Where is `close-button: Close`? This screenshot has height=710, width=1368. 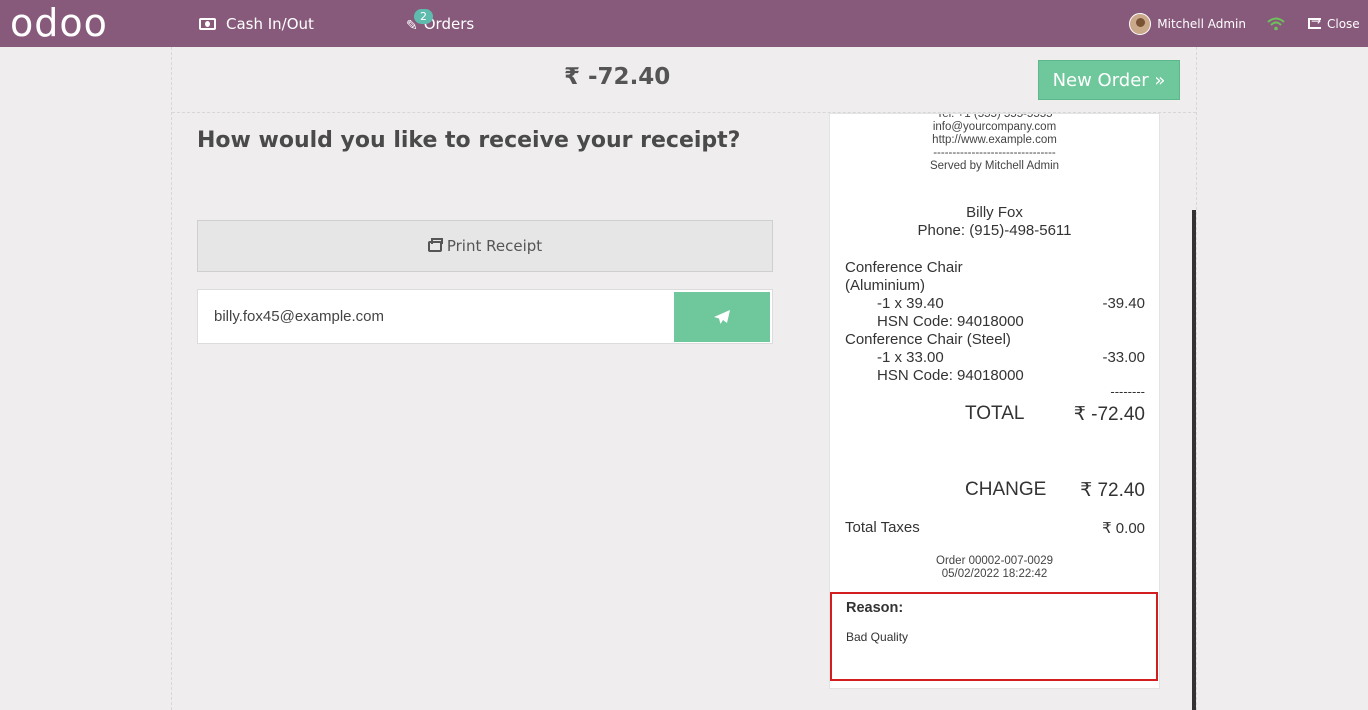
close-button: Close is located at coordinates (1334, 23).